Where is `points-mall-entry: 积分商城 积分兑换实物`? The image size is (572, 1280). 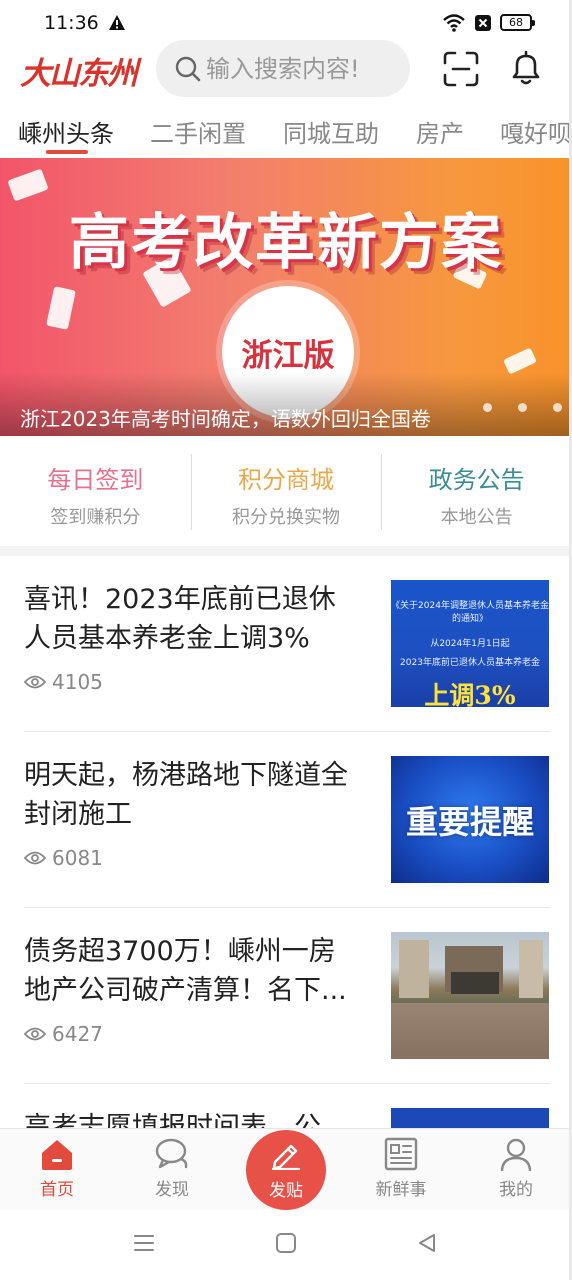
points-mall-entry: 积分商城 积分兑换实物 is located at coordinates (286, 493).